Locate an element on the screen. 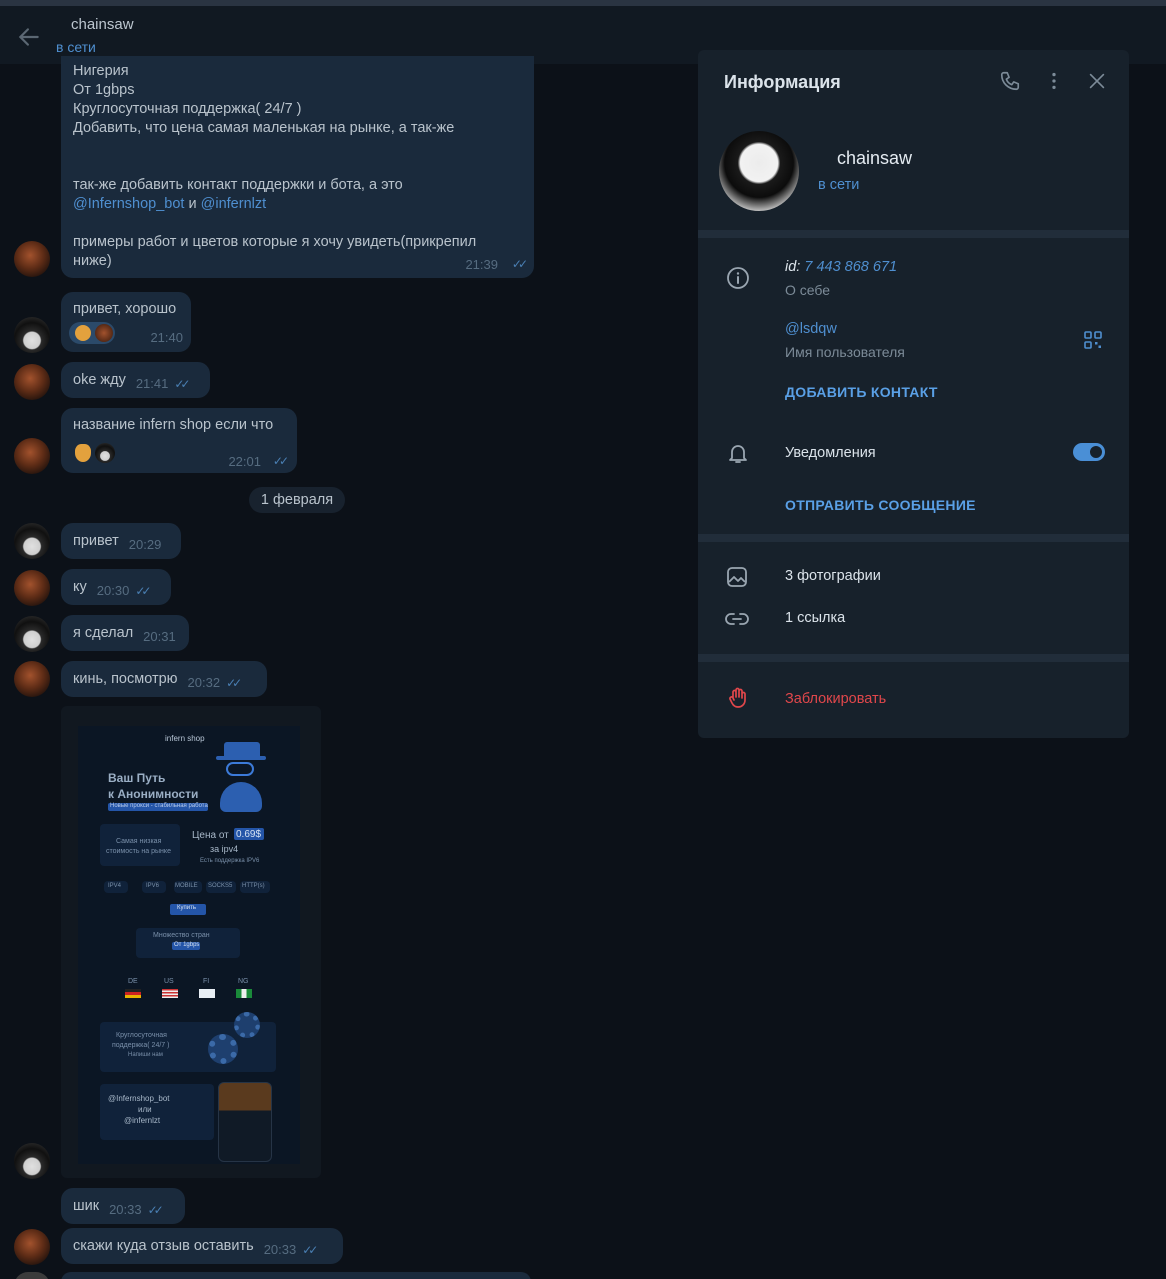 The image size is (1166, 1279). image-text: IPV6 is located at coordinates (153, 886).